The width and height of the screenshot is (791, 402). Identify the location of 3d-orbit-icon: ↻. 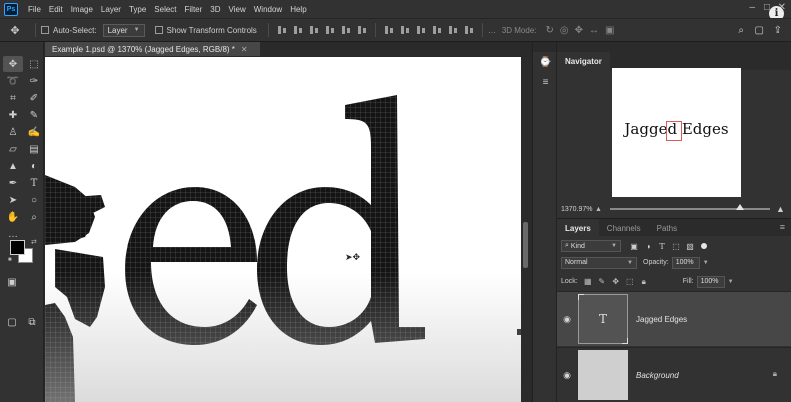
(550, 30).